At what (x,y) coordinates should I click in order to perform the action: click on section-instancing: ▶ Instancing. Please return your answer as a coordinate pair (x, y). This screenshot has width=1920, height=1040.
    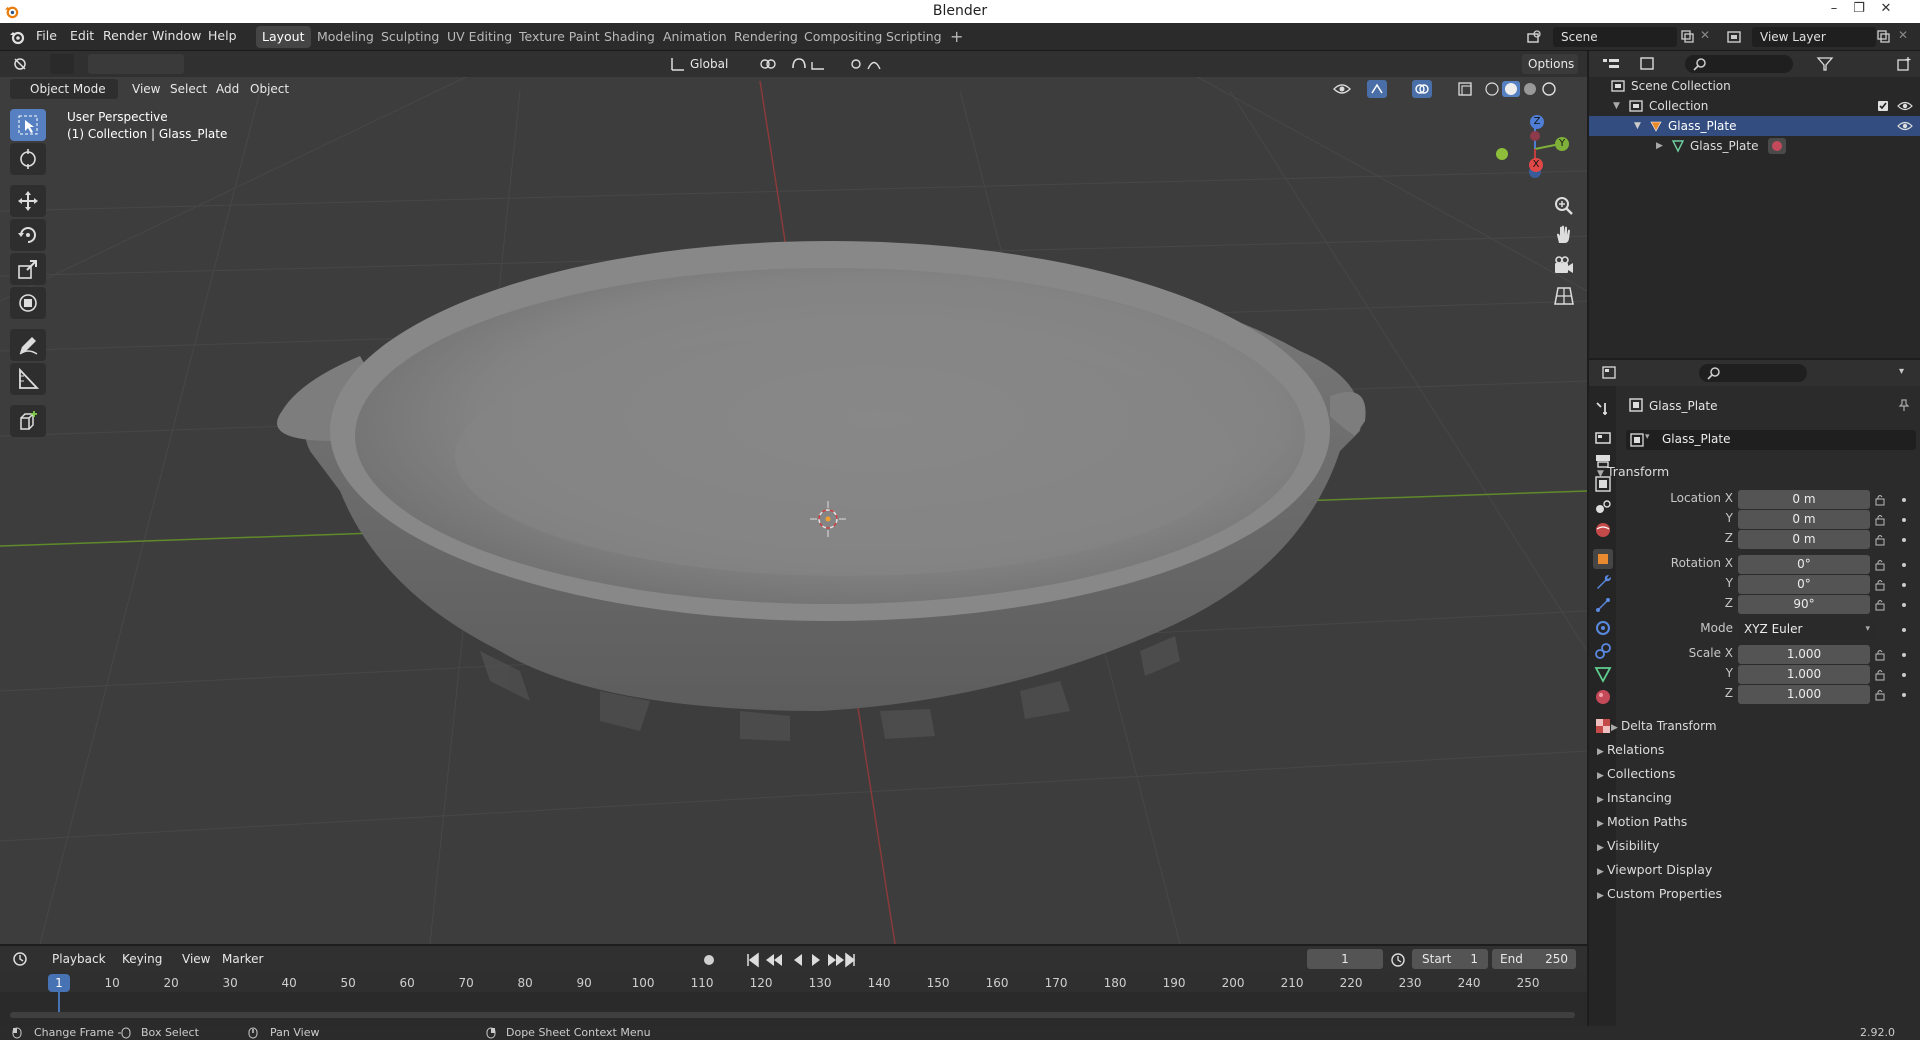
    Looking at the image, I should click on (1634, 797).